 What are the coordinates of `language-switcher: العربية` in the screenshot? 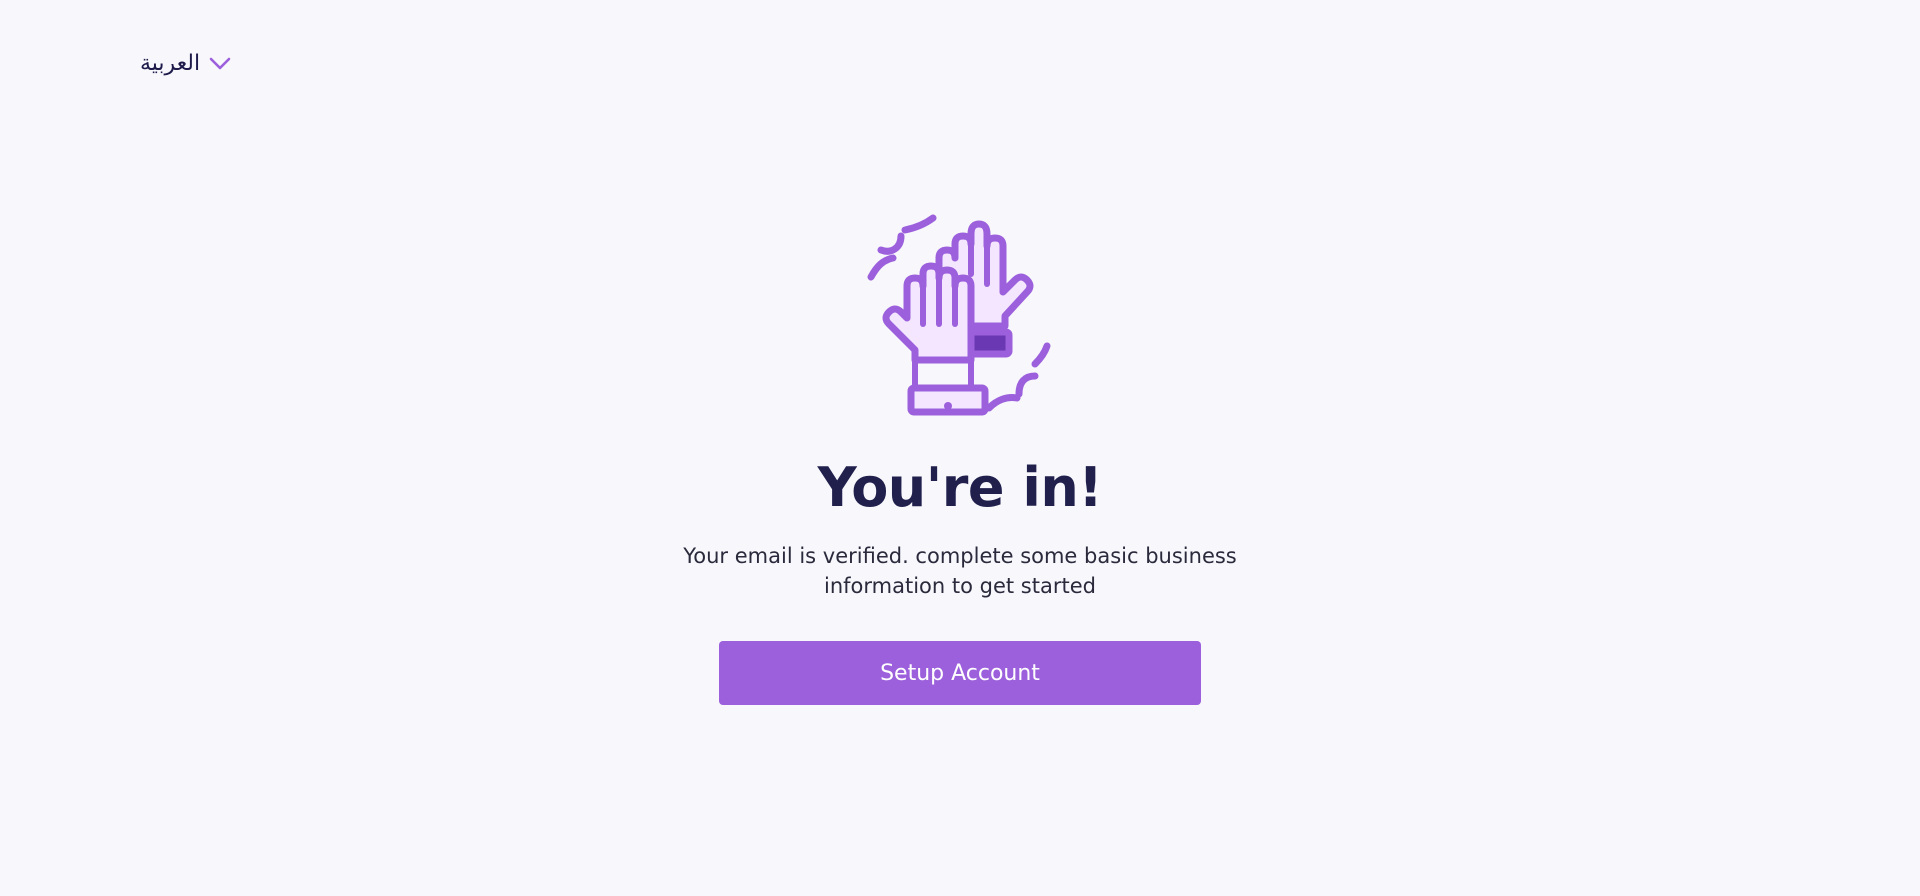 It's located at (186, 64).